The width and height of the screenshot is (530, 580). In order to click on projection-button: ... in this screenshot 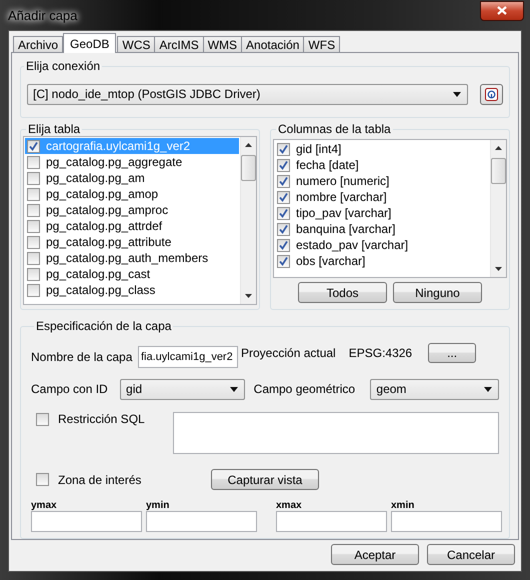, I will do `click(452, 353)`.